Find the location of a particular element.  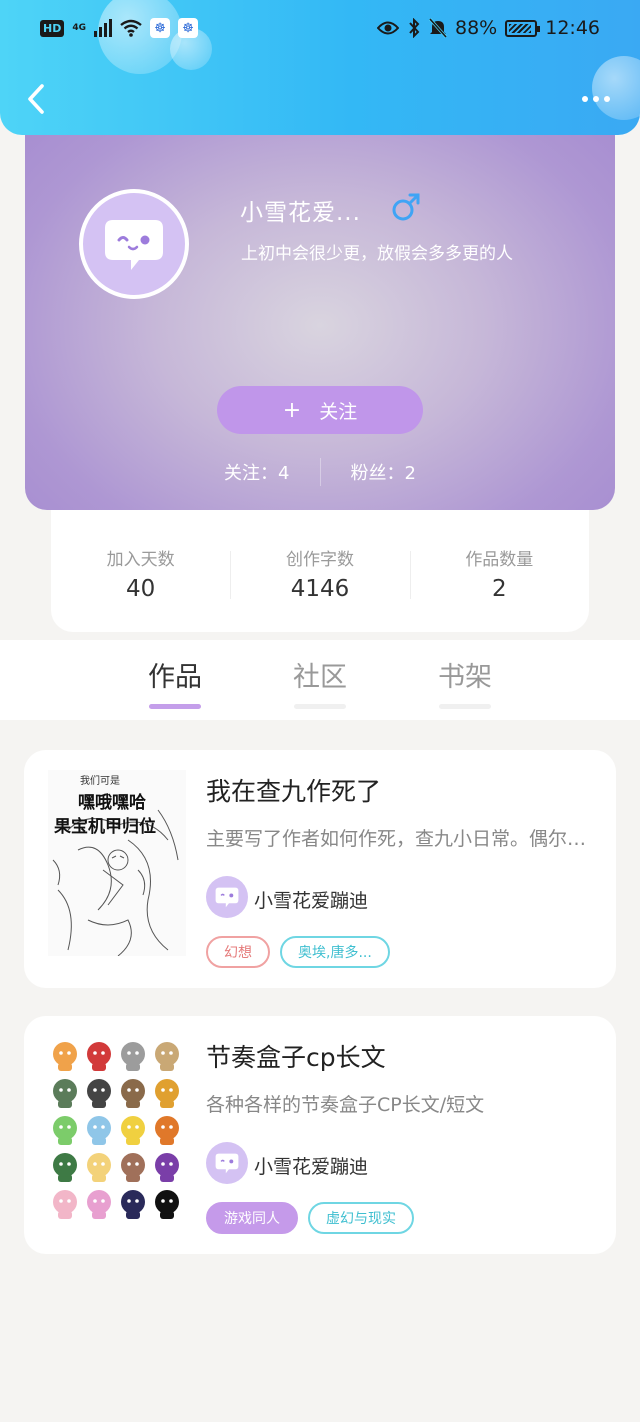

stat-value: 40 is located at coordinates (141, 588).